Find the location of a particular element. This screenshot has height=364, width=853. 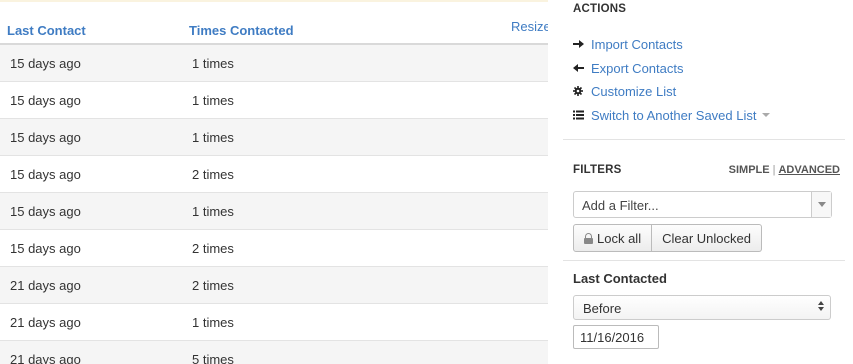

customize-list-action: Customize List is located at coordinates (624, 91).